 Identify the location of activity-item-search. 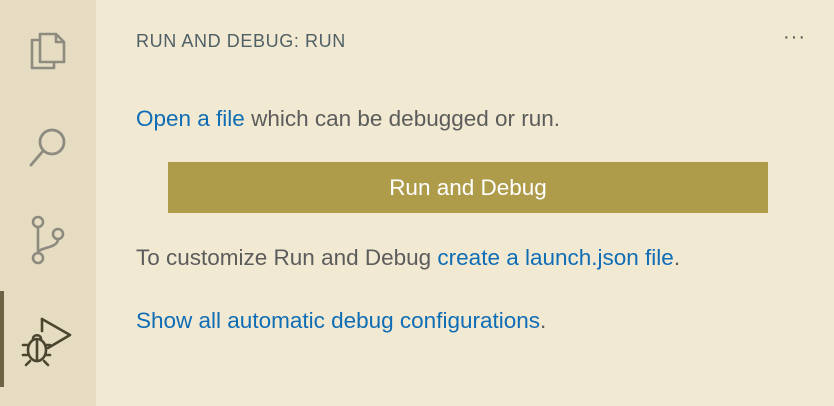
(48, 148).